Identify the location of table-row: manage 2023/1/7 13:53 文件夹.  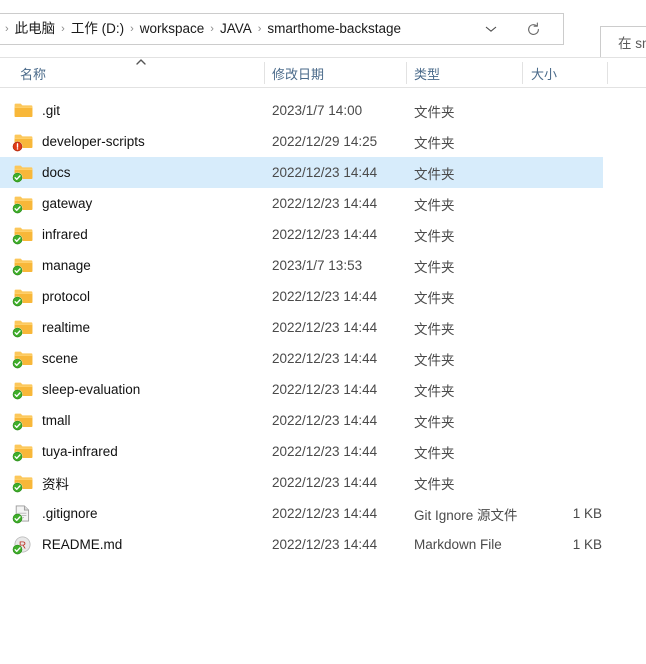
(323, 265).